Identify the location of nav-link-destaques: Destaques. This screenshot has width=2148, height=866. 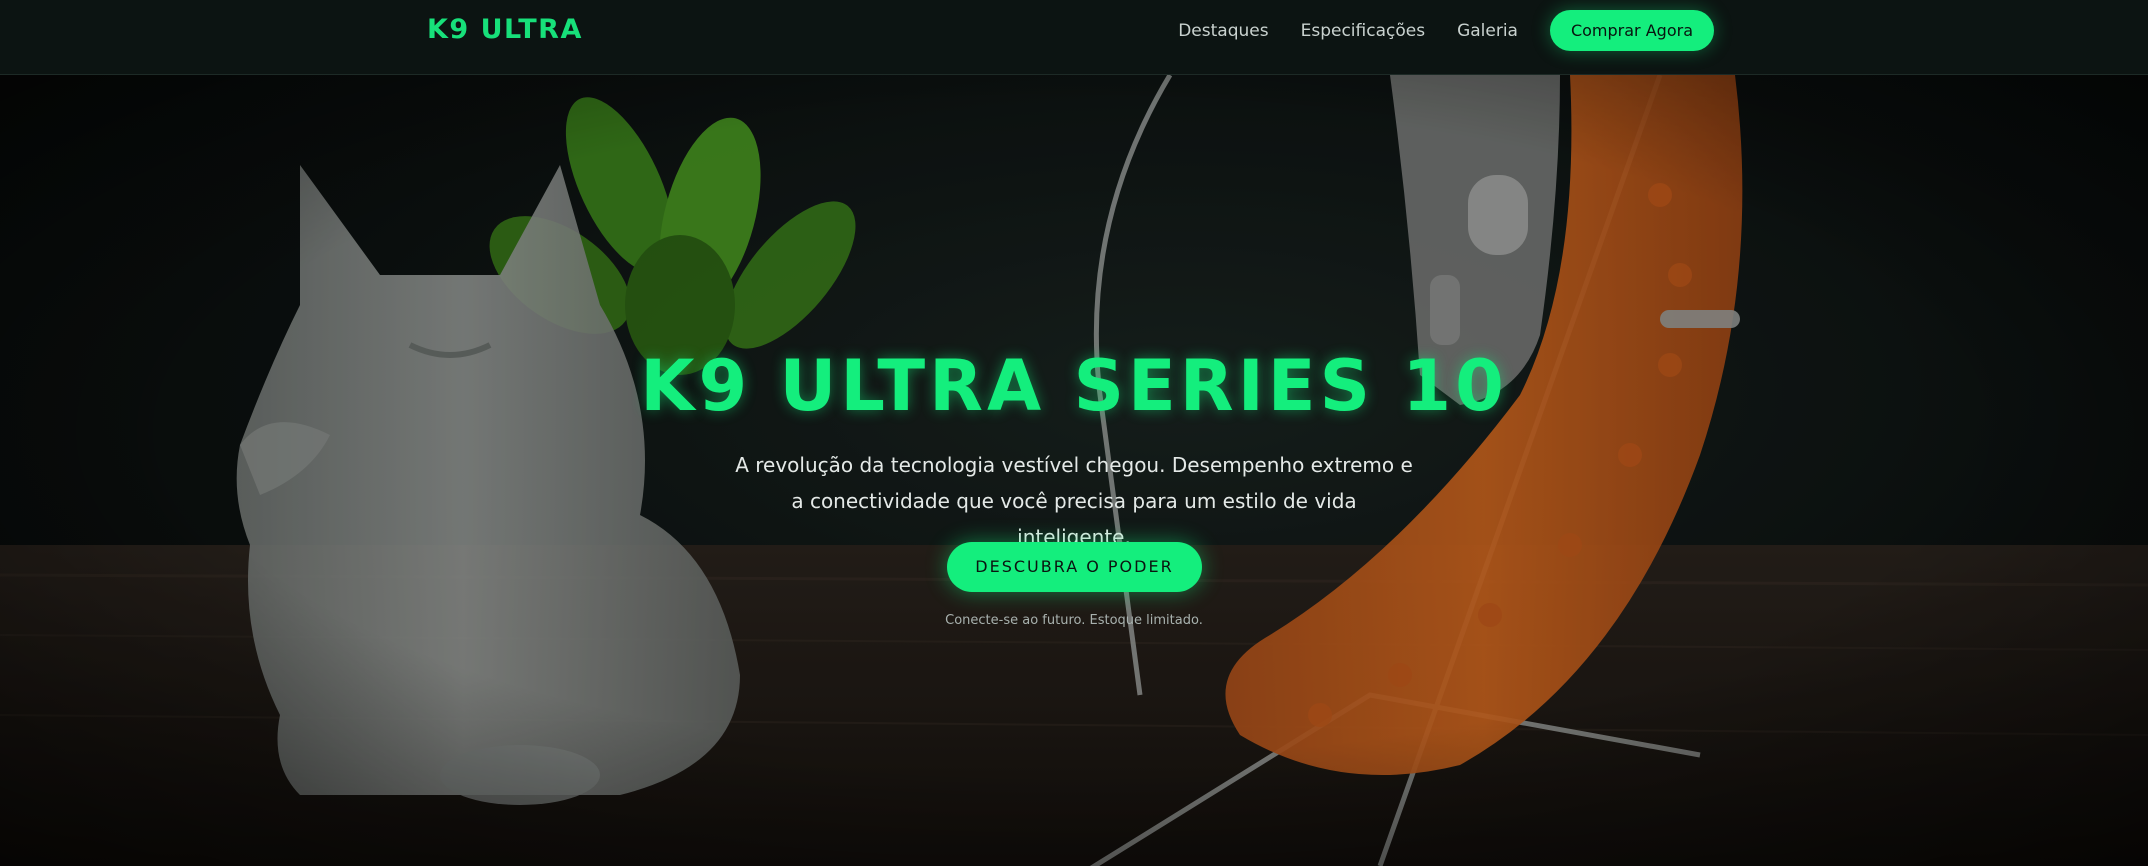
(1223, 31).